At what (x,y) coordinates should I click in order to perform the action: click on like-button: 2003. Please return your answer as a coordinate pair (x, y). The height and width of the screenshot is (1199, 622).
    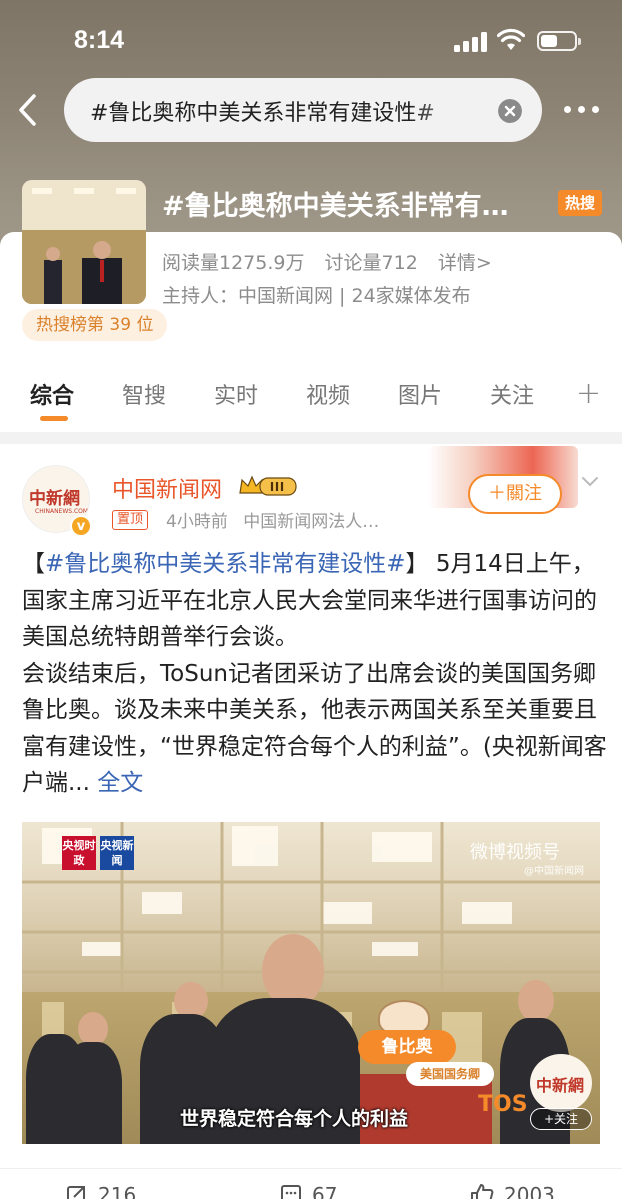
    Looking at the image, I should click on (512, 1191).